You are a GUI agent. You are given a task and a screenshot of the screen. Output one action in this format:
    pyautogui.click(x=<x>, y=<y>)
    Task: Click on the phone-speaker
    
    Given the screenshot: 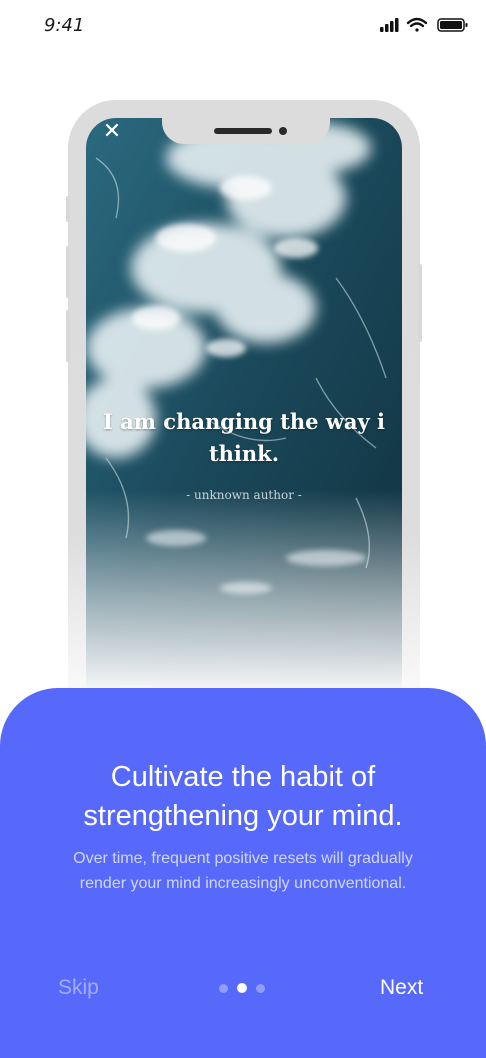 What is the action you would take?
    pyautogui.click(x=243, y=131)
    